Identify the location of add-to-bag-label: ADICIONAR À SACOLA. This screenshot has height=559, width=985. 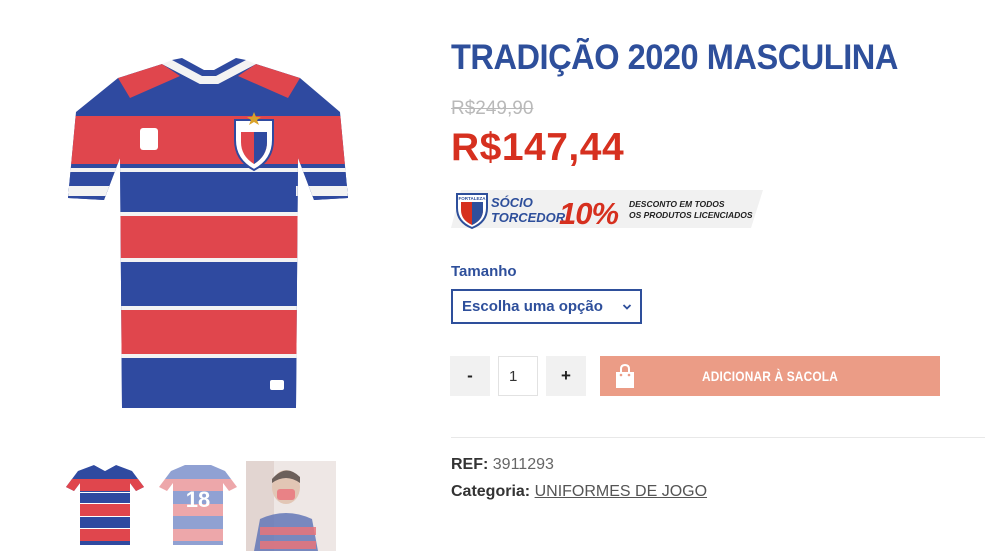
(770, 376).